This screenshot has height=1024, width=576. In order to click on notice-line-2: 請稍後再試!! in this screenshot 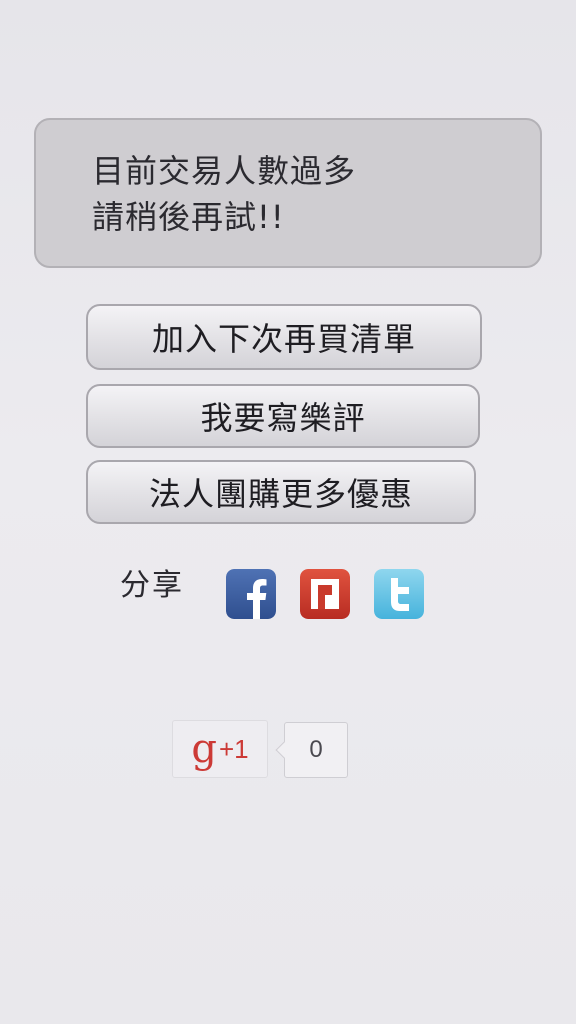, I will do `click(188, 217)`.